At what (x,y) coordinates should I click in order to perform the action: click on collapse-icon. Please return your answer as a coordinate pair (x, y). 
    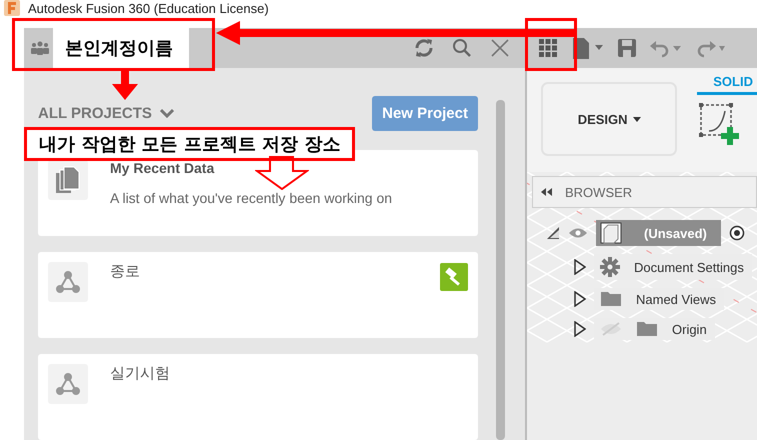
    Looking at the image, I should click on (547, 192).